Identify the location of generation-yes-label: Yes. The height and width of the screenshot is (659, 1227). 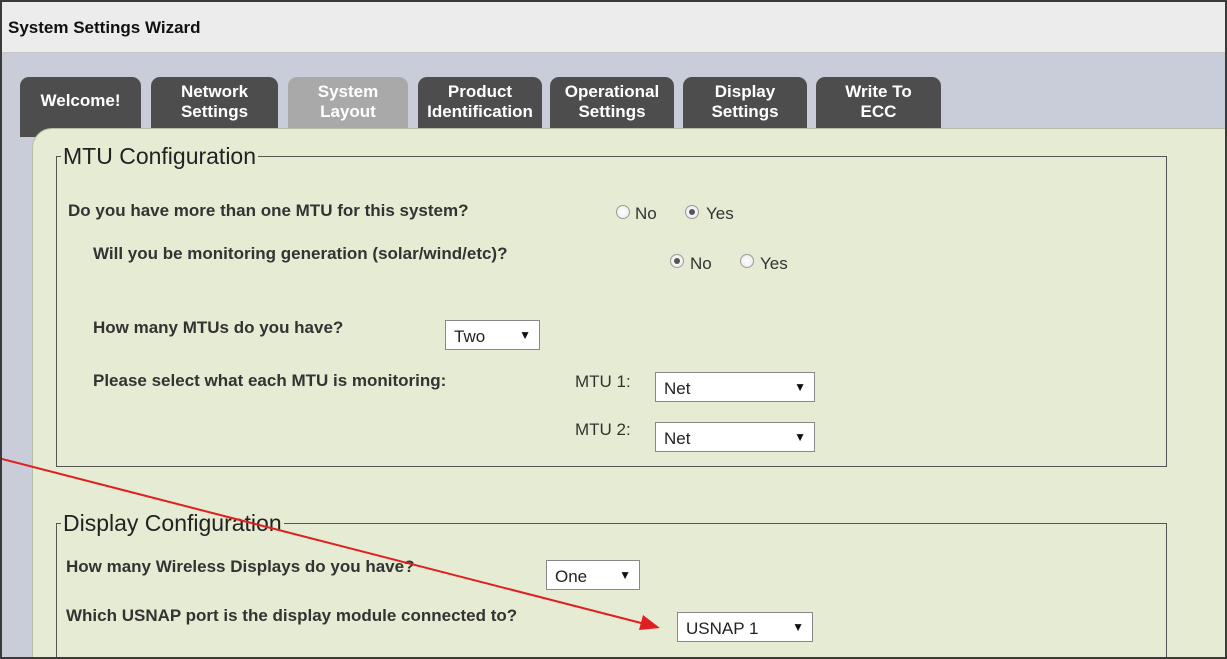
(774, 263).